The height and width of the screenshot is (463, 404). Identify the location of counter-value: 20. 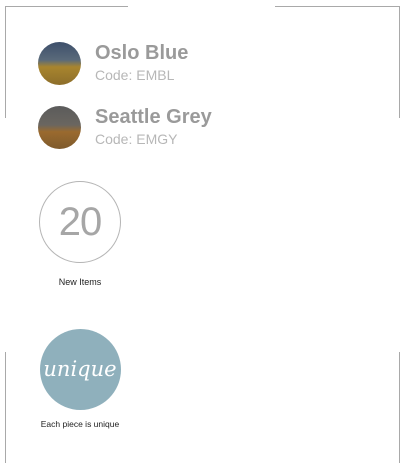
(80, 221).